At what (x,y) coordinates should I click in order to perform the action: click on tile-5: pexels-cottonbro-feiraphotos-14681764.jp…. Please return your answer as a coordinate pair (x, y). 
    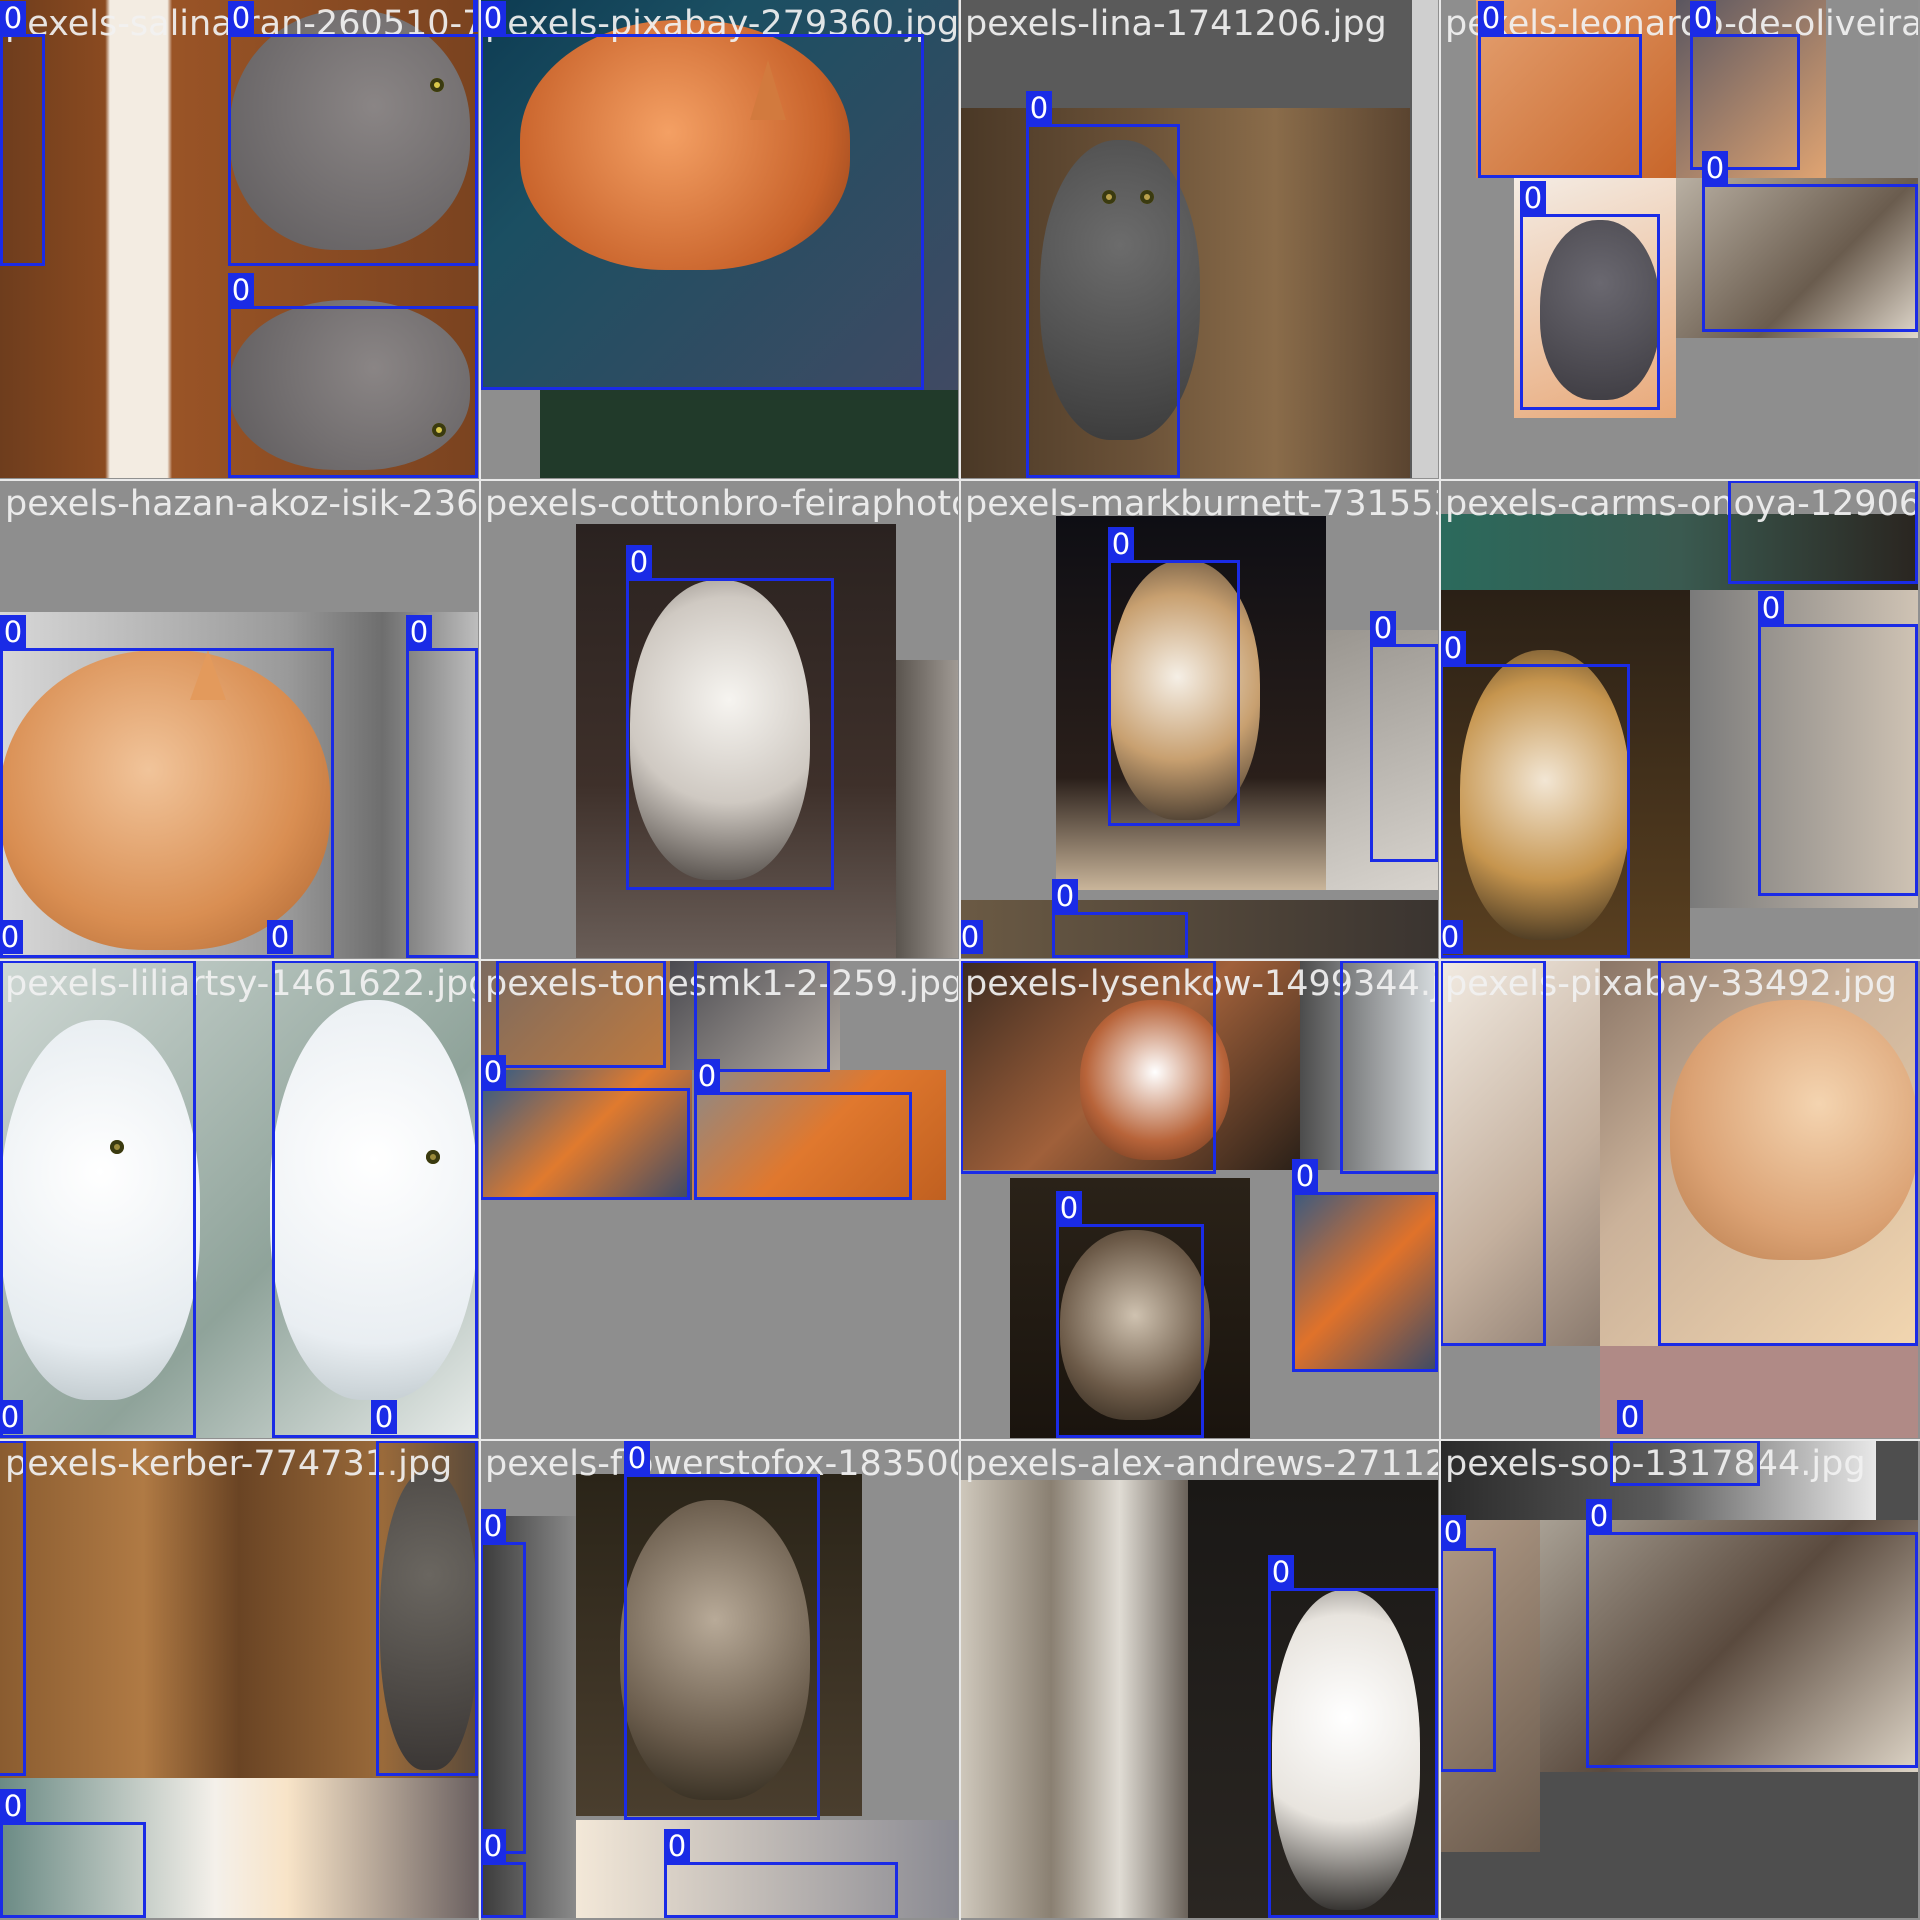
    Looking at the image, I should click on (719, 719).